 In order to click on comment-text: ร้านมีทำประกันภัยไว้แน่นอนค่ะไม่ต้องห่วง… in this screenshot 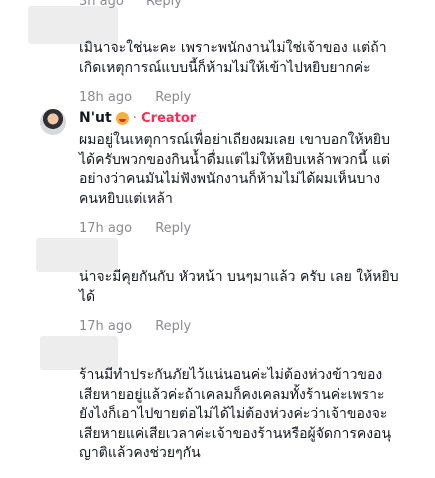, I will do `click(235, 414)`.